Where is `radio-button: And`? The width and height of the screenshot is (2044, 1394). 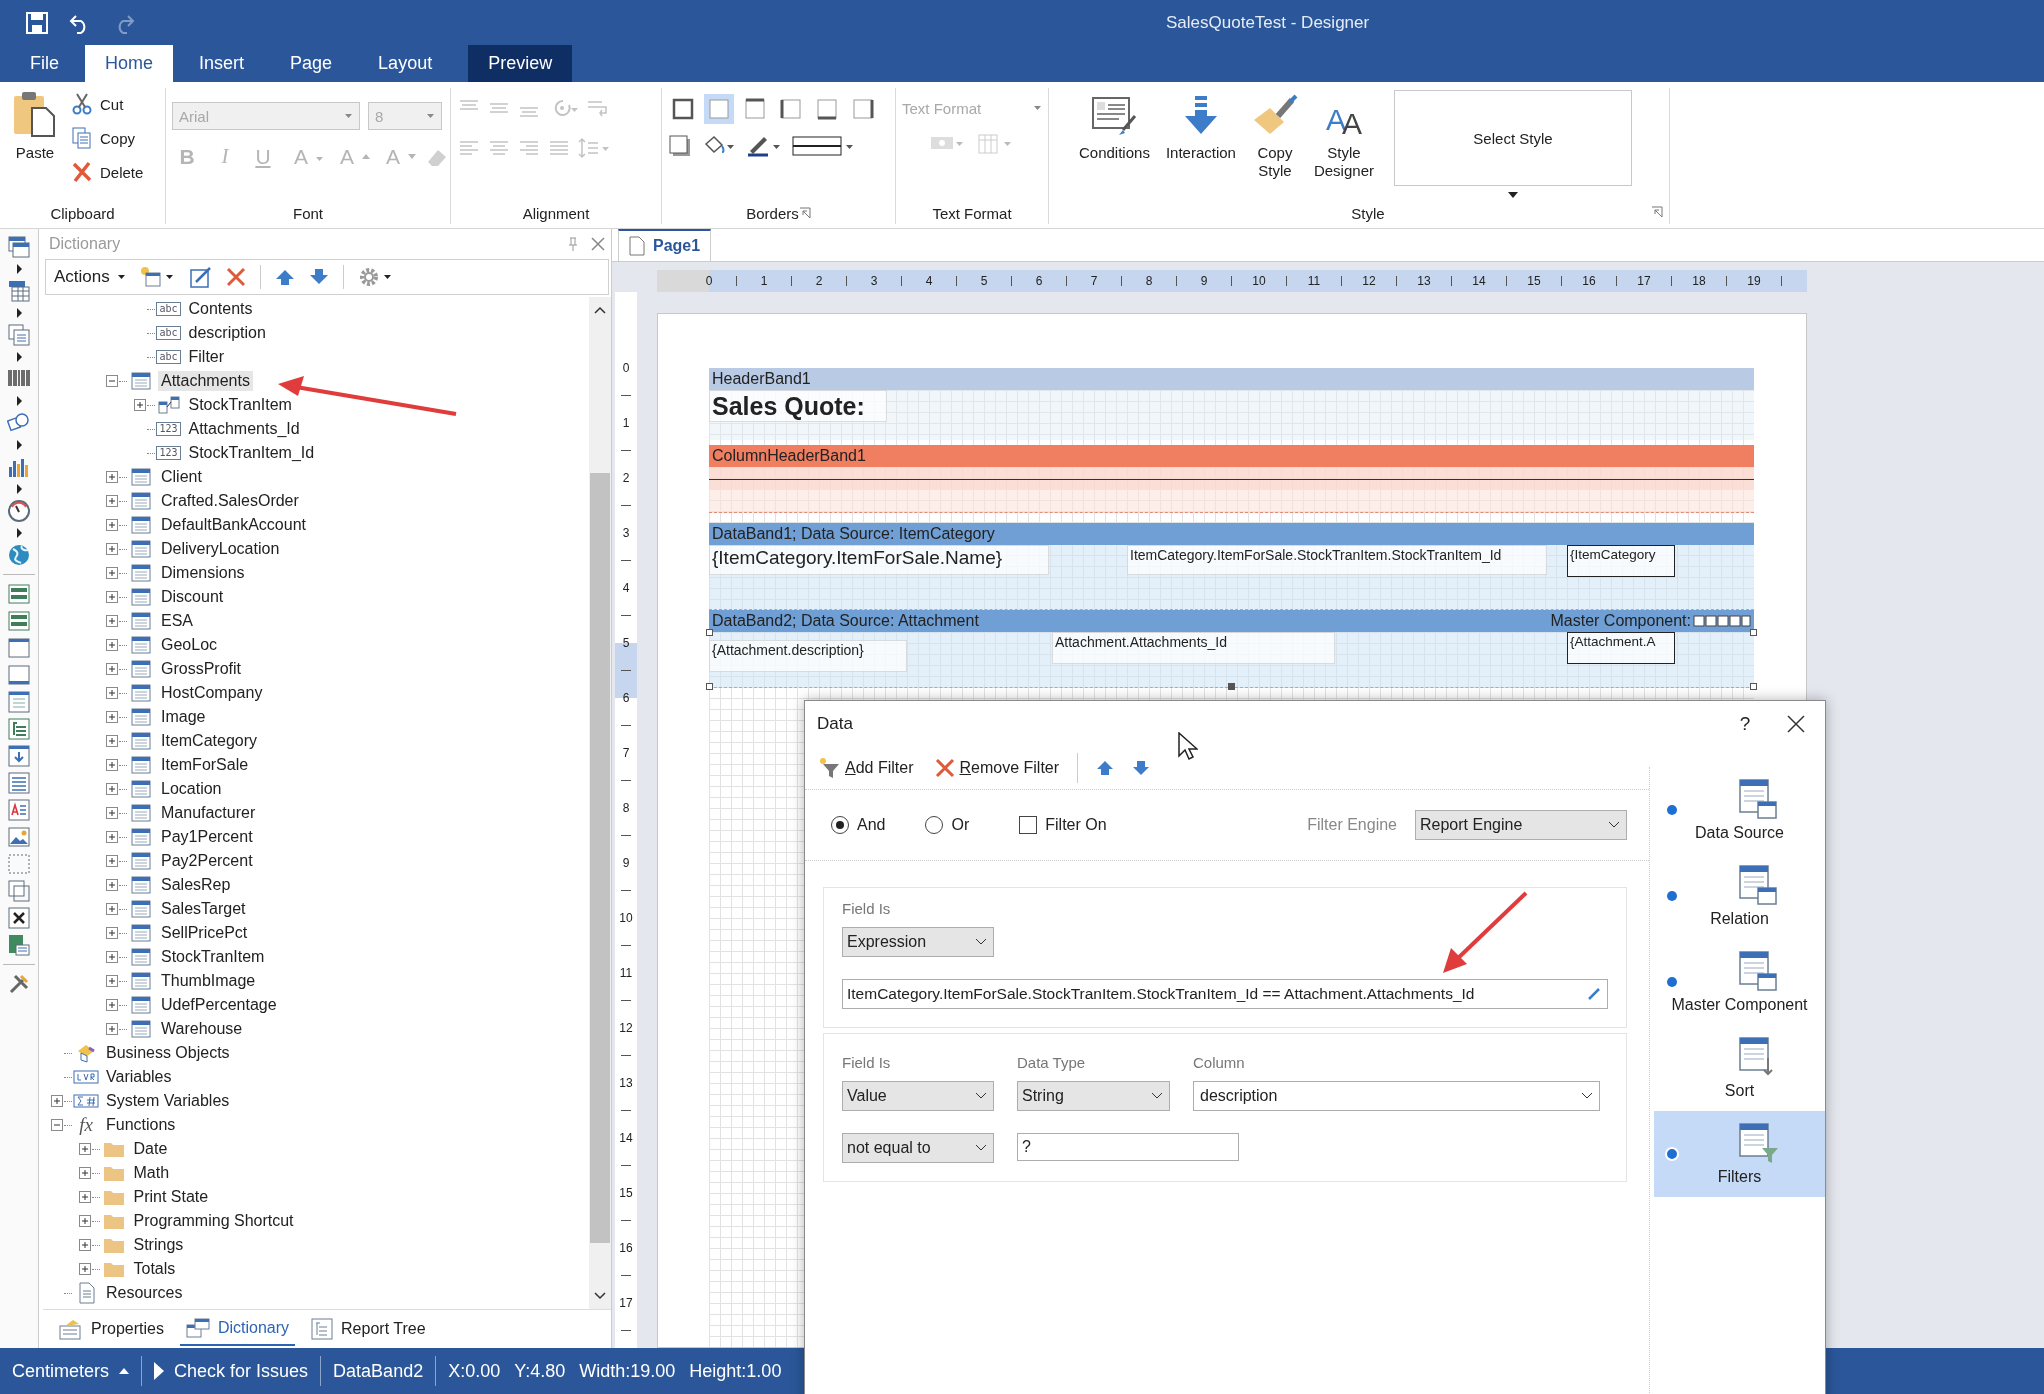 radio-button: And is located at coordinates (858, 825).